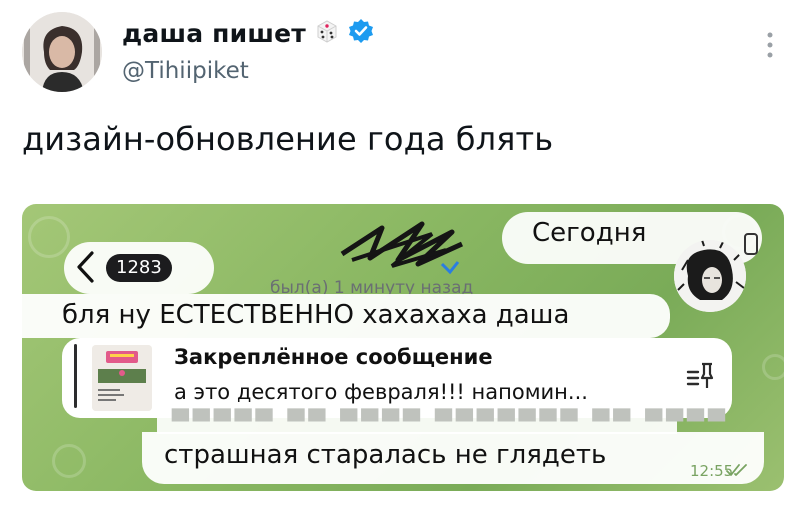  Describe the element at coordinates (385, 455) in the screenshot. I see `message-text: страшная старалась не глядеть` at that location.